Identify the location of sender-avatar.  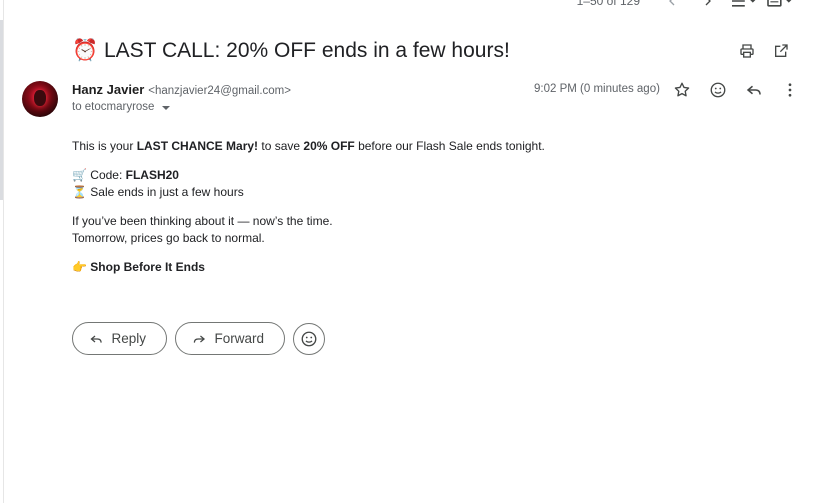
(40, 99).